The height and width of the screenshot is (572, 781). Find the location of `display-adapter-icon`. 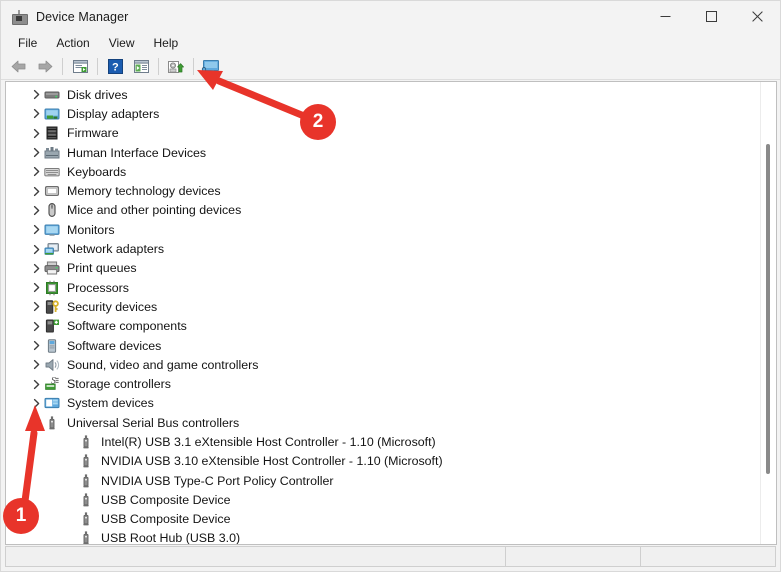

display-adapter-icon is located at coordinates (52, 114).